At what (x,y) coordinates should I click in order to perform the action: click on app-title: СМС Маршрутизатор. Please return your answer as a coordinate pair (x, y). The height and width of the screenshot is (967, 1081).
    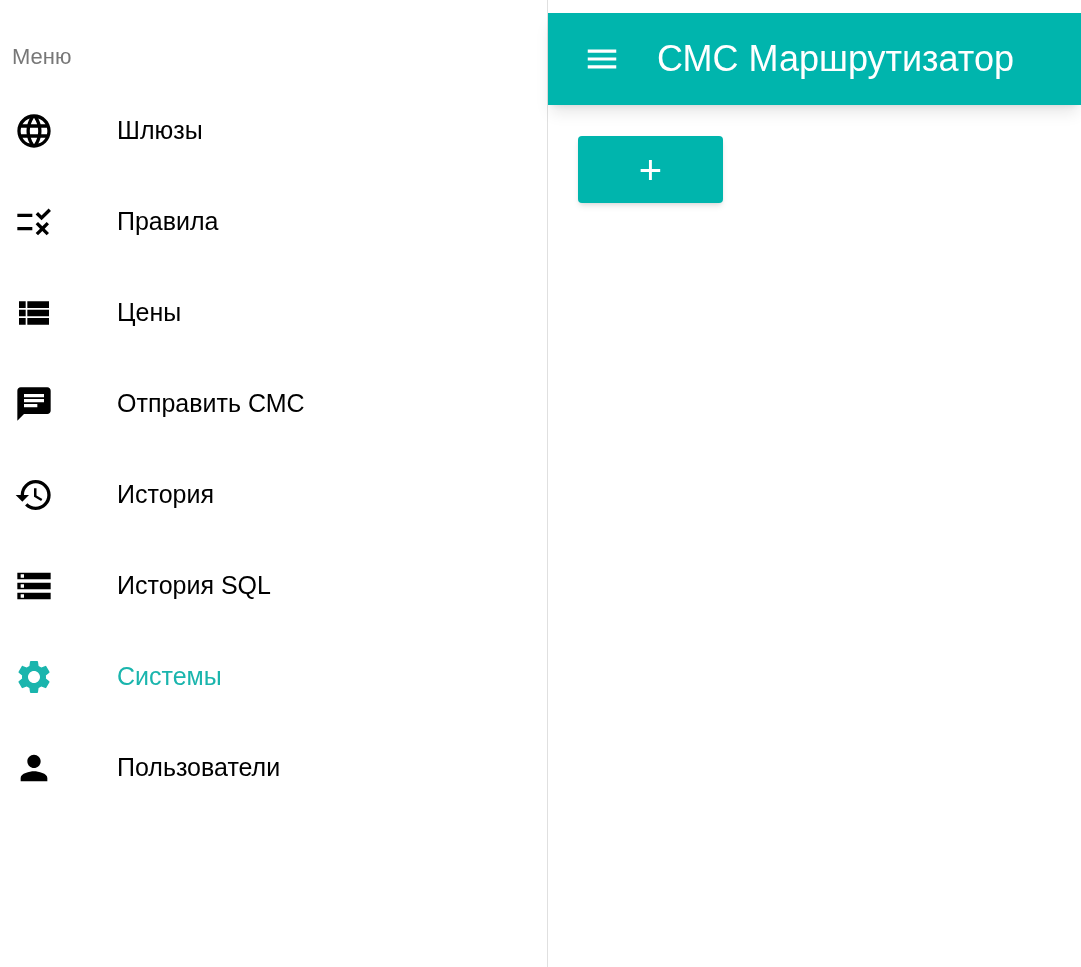
    Looking at the image, I should click on (835, 59).